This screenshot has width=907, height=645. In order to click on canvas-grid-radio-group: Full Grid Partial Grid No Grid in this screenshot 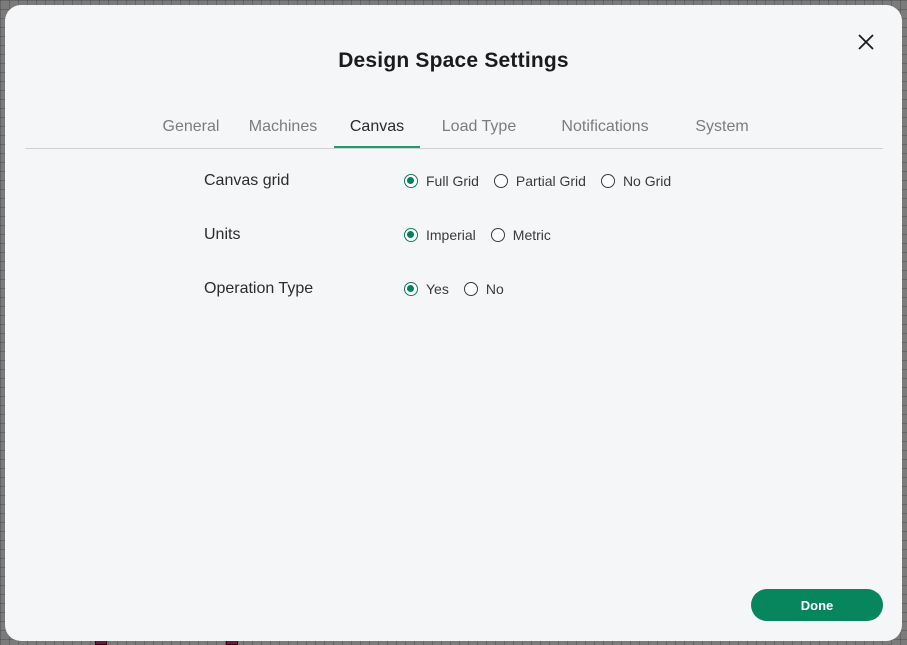, I will do `click(545, 181)`.